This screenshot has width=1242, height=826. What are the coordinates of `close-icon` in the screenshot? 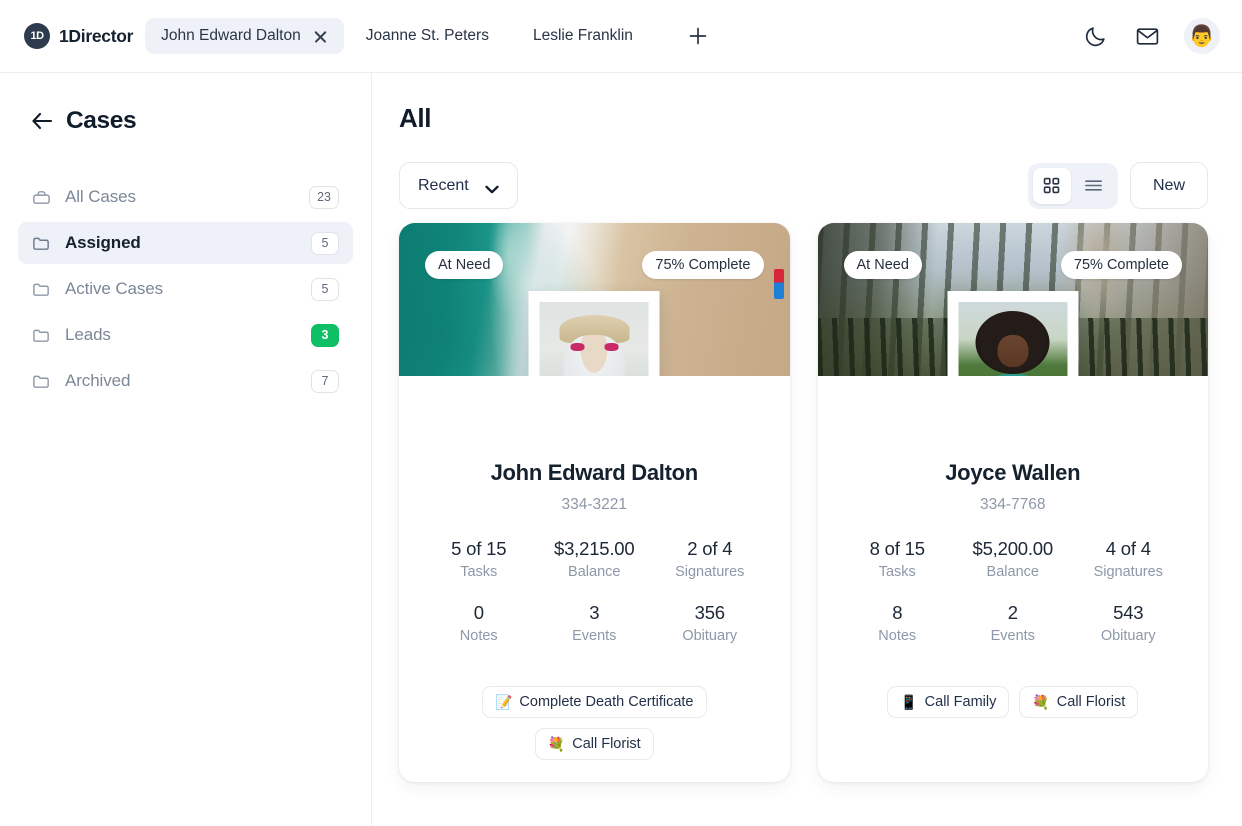 It's located at (320, 36).